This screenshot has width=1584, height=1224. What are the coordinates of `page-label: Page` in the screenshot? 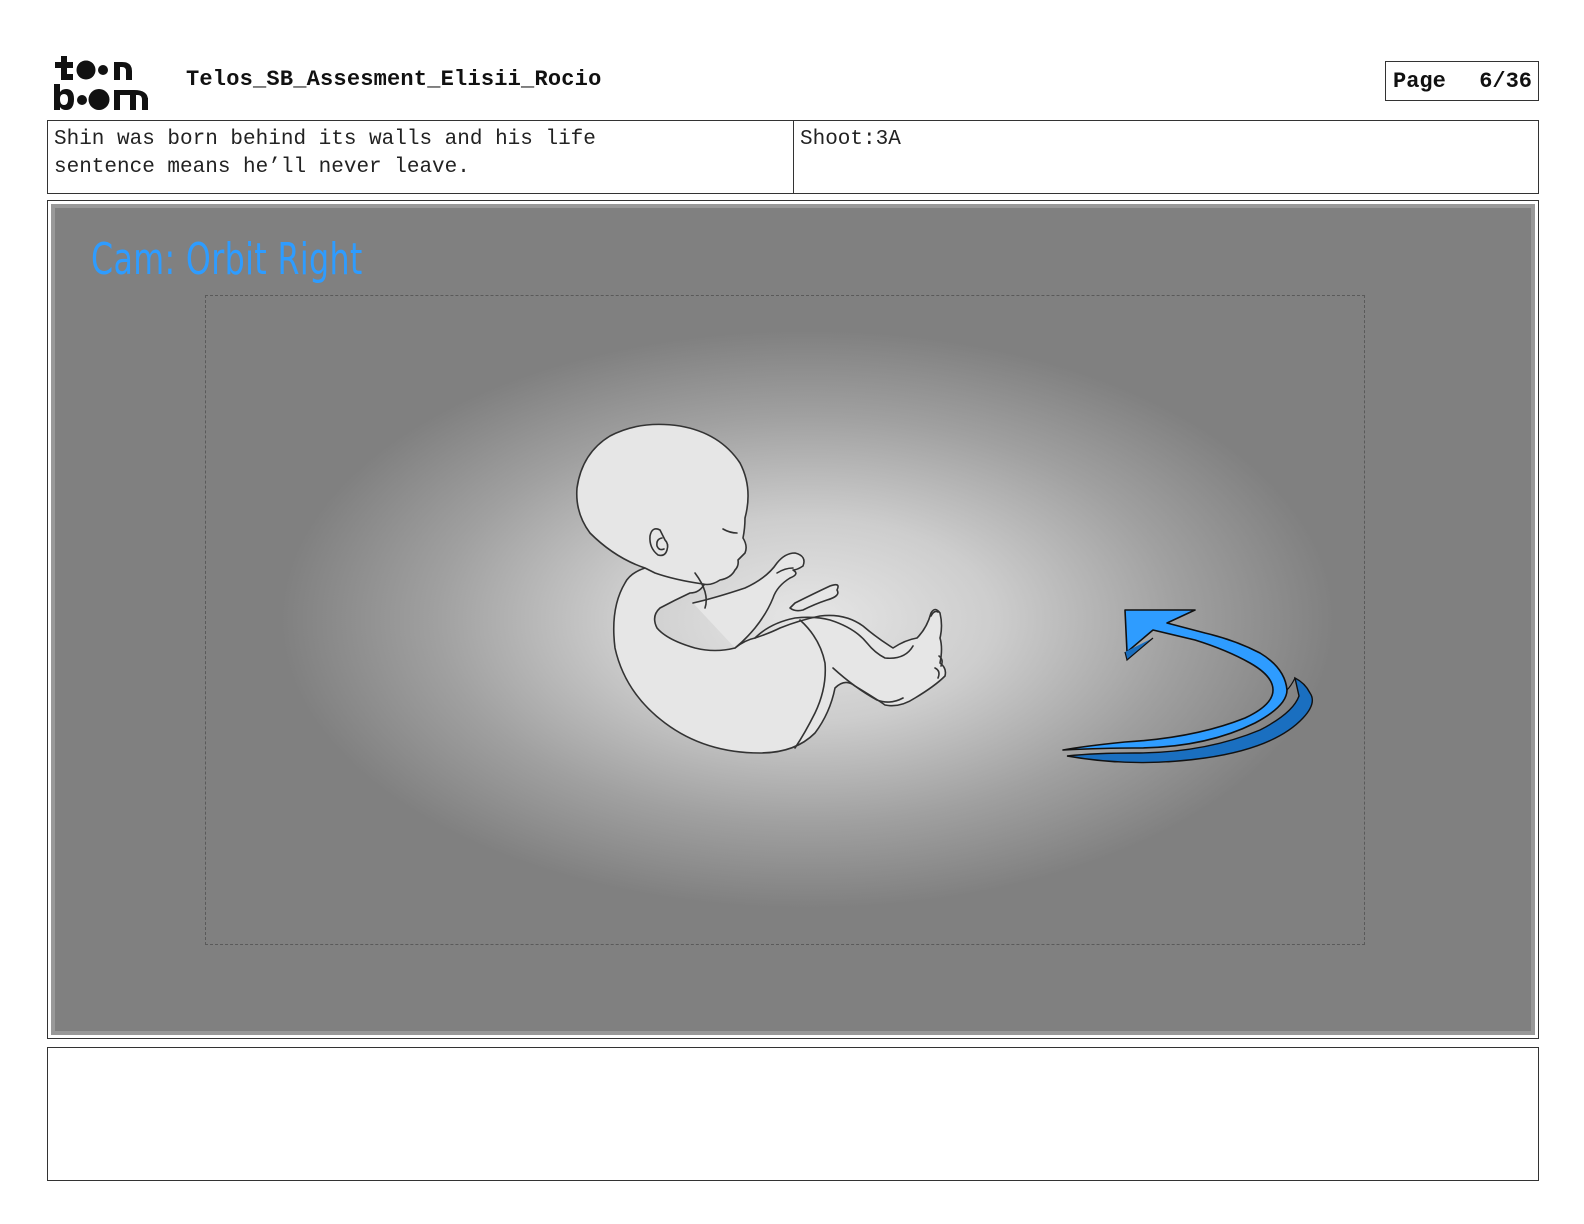 It's located at (1419, 81).